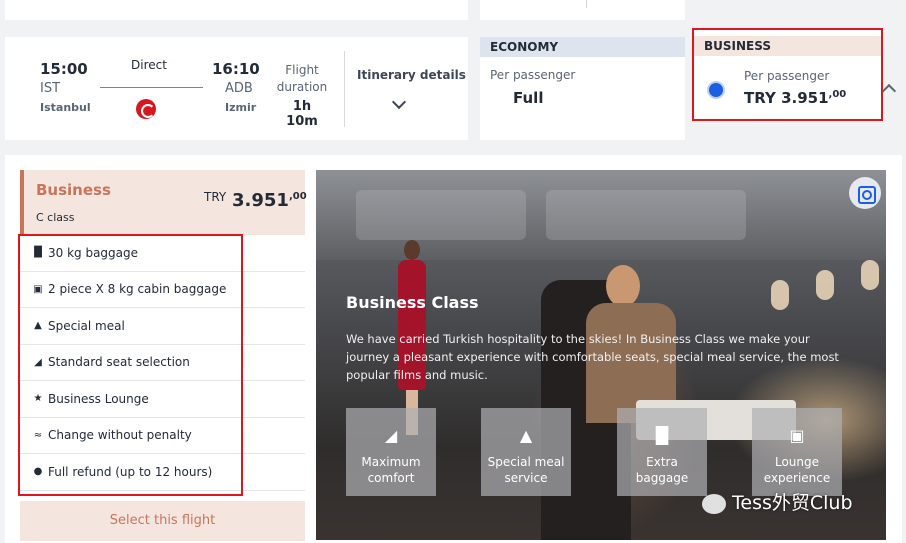 The width and height of the screenshot is (906, 543). What do you see at coordinates (399, 102) in the screenshot?
I see `chevron-down-icon` at bounding box center [399, 102].